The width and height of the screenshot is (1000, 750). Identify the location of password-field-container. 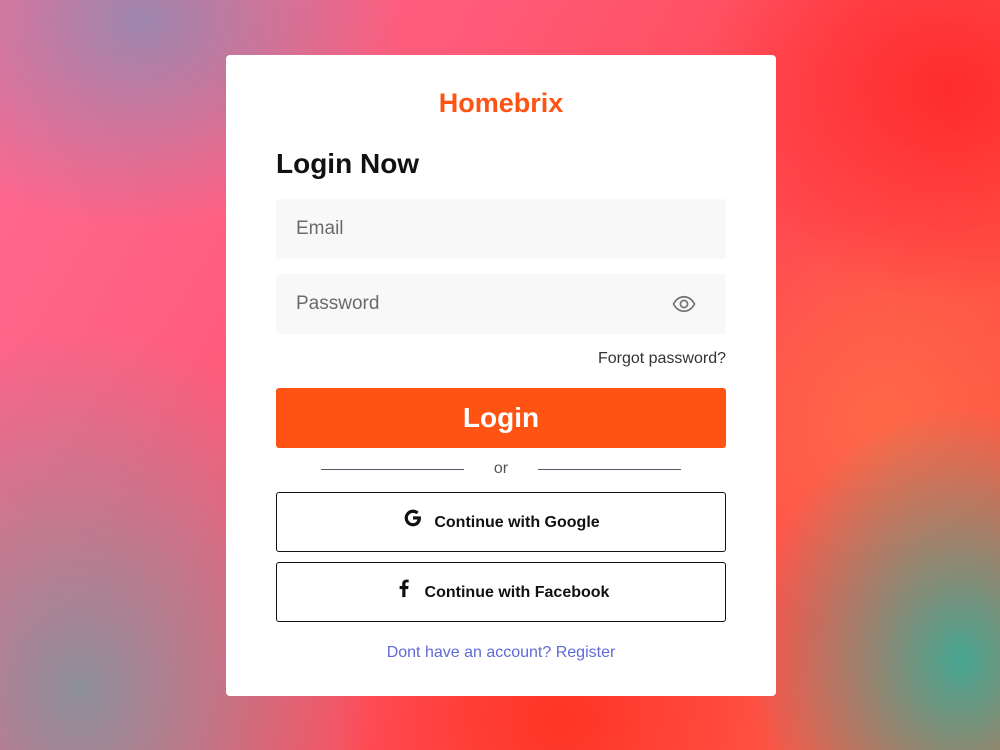
(501, 304).